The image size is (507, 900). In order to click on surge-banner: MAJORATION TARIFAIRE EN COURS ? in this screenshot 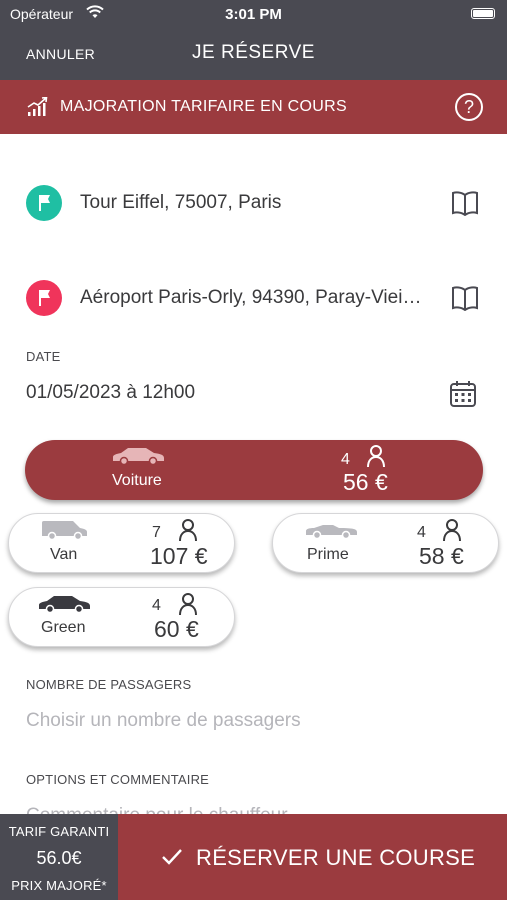, I will do `click(253, 107)`.